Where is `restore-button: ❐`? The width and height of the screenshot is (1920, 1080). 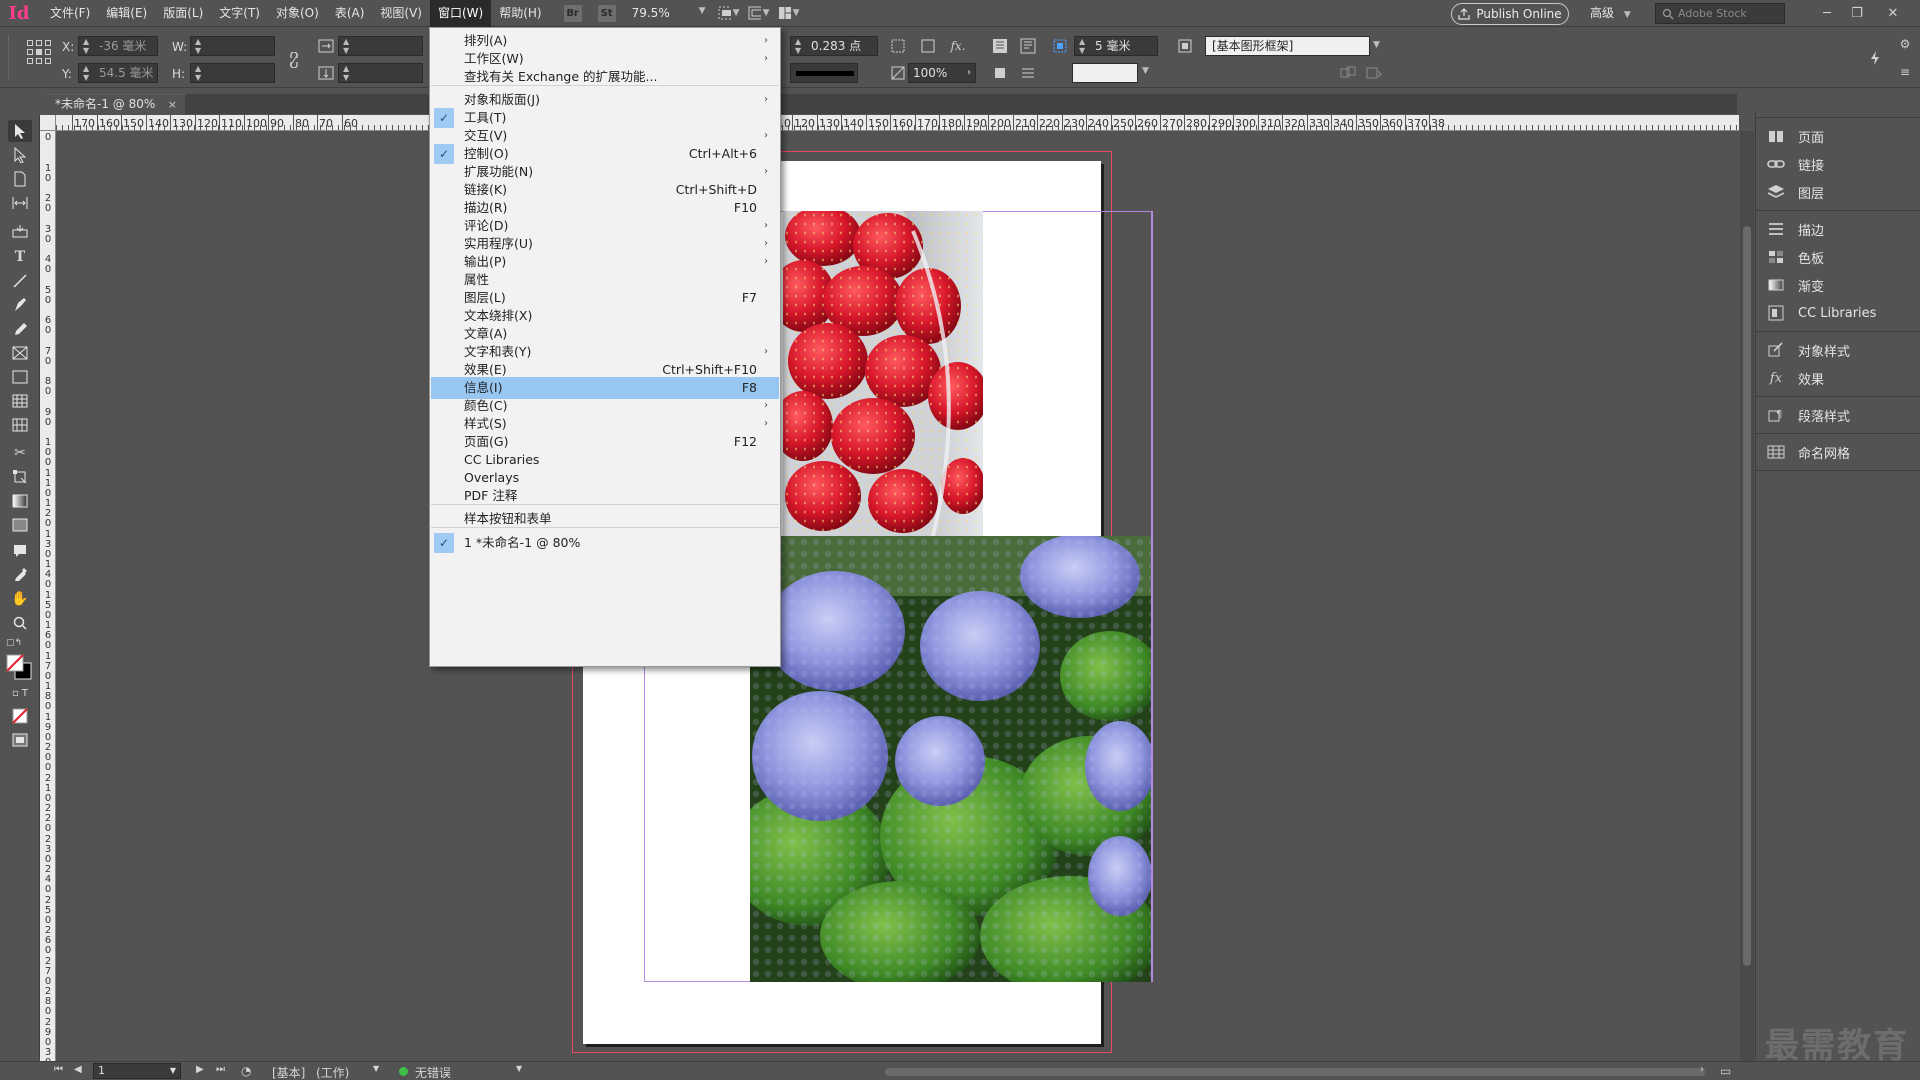
restore-button: ❐ is located at coordinates (1857, 13).